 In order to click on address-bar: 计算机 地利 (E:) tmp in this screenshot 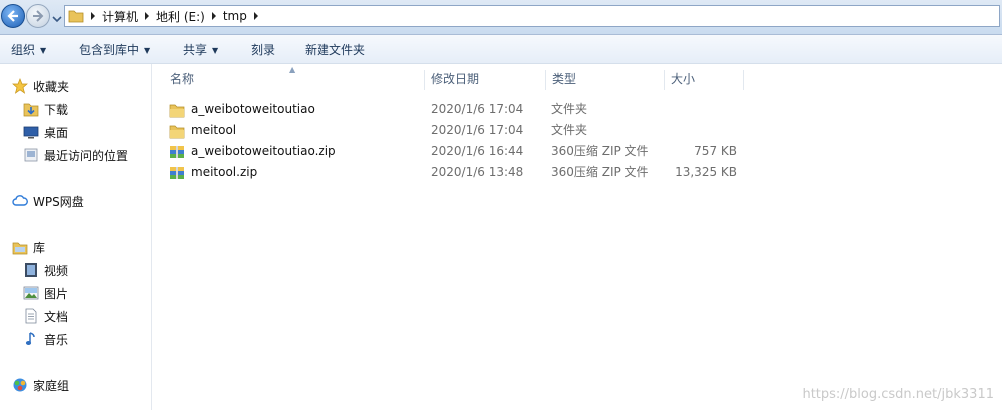, I will do `click(501, 17)`.